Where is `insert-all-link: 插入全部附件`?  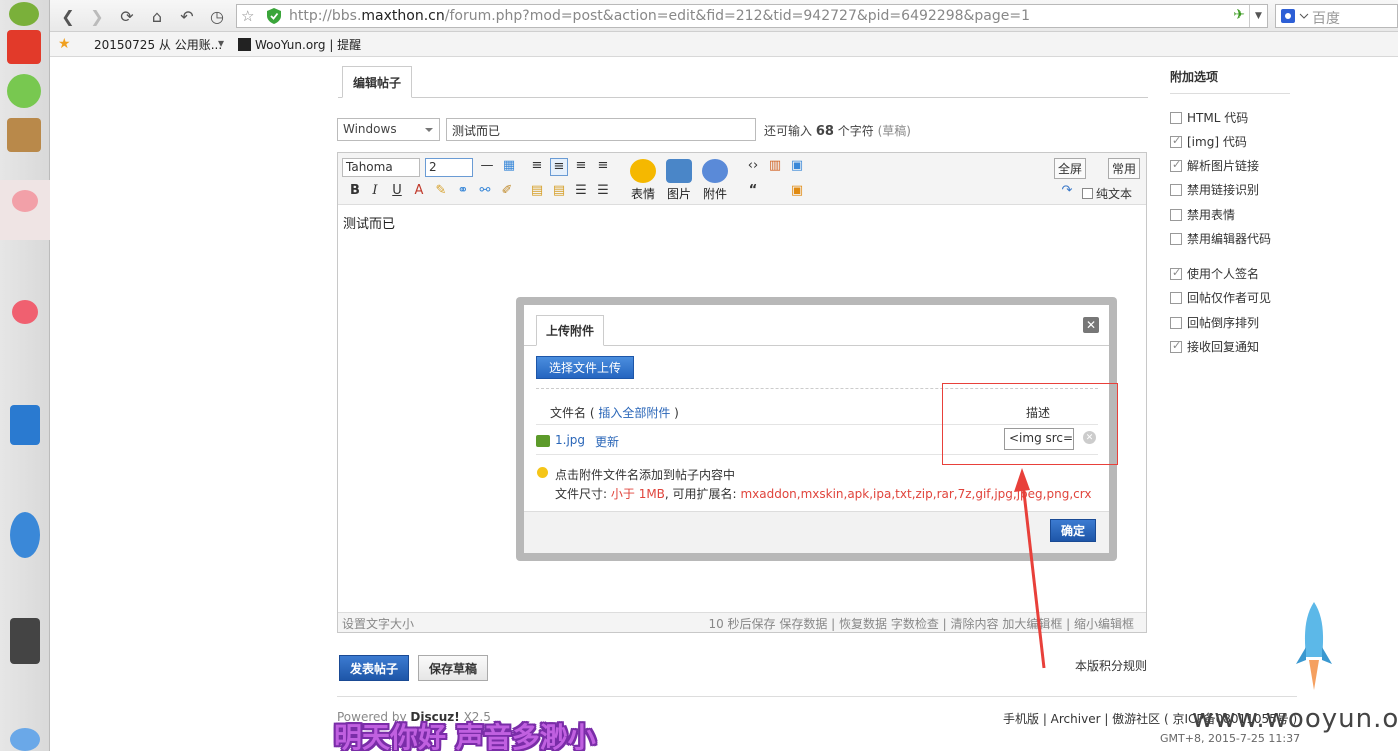 insert-all-link: 插入全部附件 is located at coordinates (634, 413).